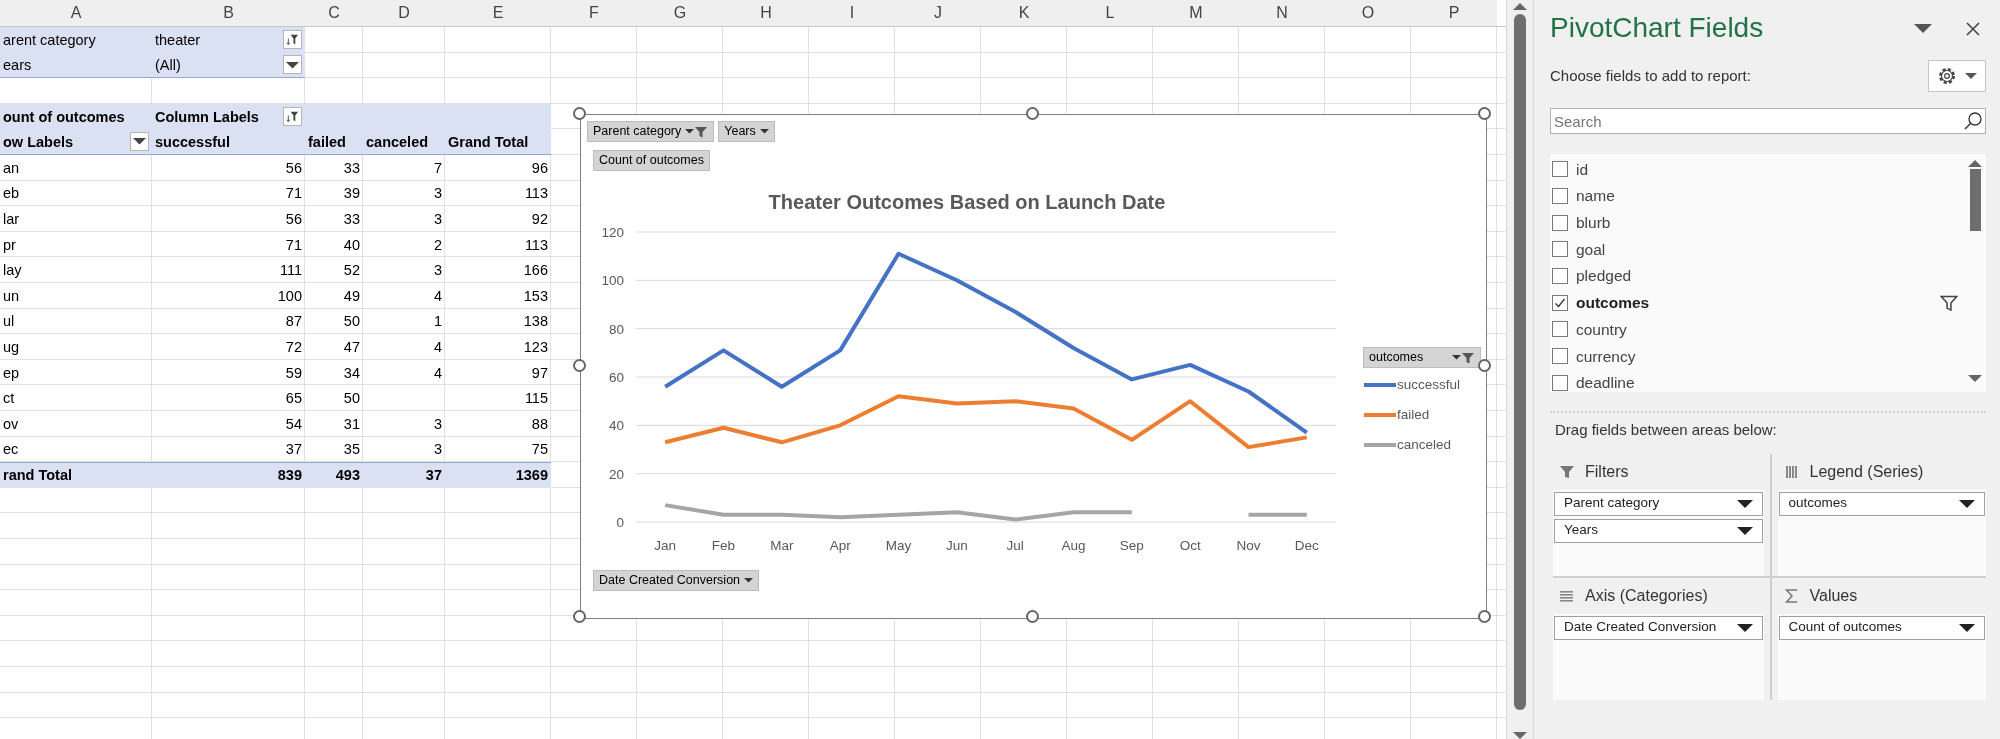 Image resolution: width=2000 pixels, height=739 pixels. Describe the element at coordinates (1024, 13) in the screenshot. I see `column-header: K` at that location.